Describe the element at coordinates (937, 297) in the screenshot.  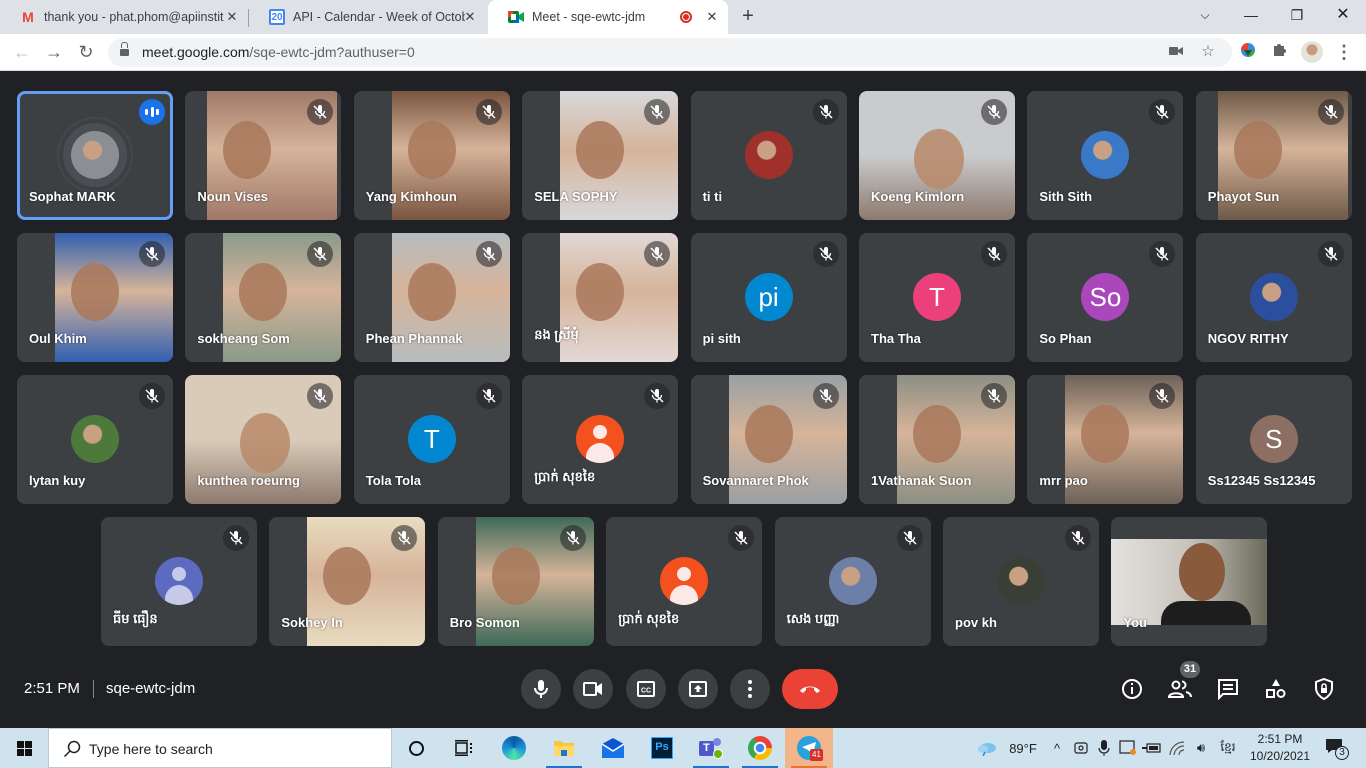
I see `participant-tile: T Tha Tha` at that location.